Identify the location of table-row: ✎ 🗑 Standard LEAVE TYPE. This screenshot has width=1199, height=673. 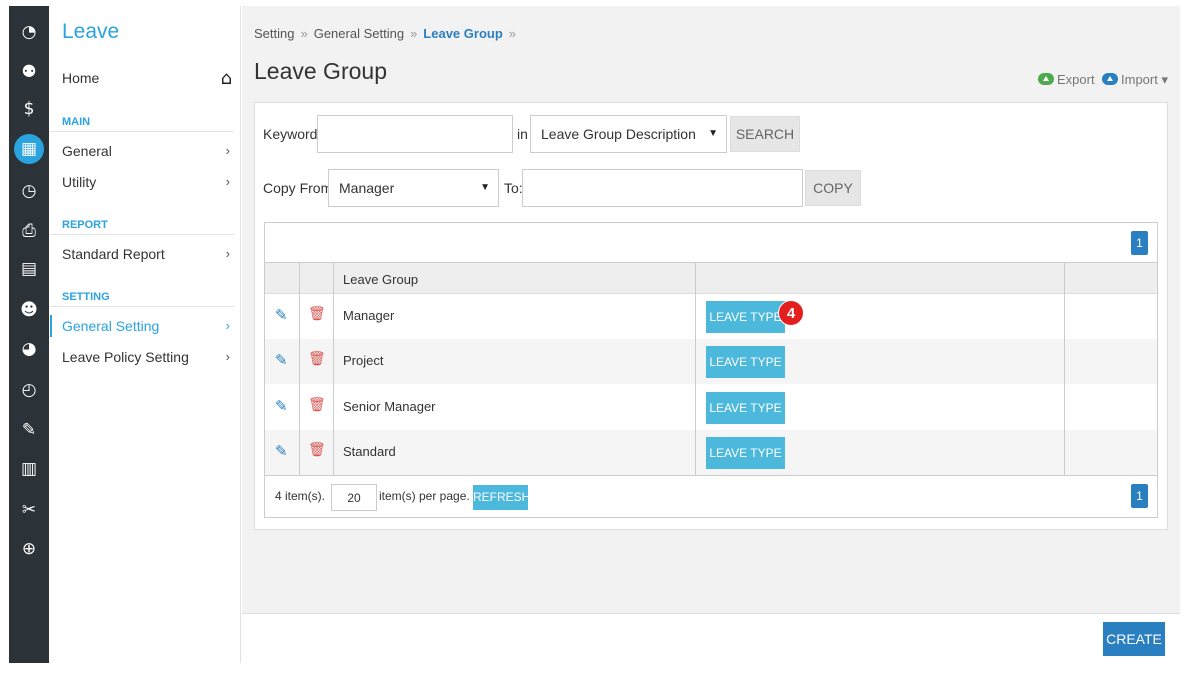
(711, 452).